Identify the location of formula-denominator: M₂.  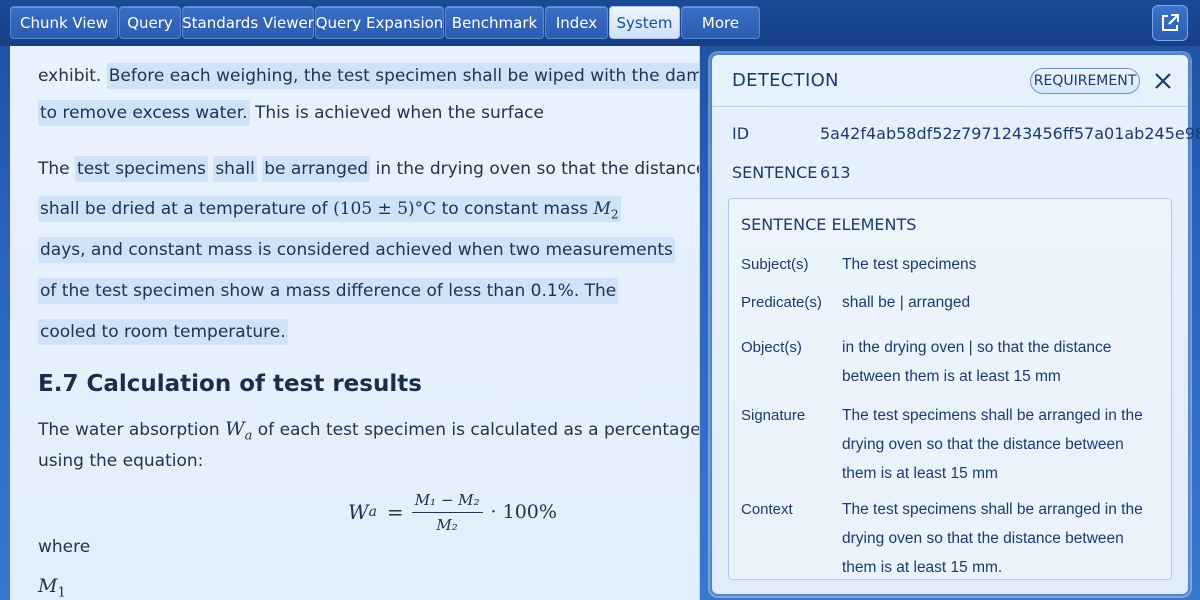
(447, 524).